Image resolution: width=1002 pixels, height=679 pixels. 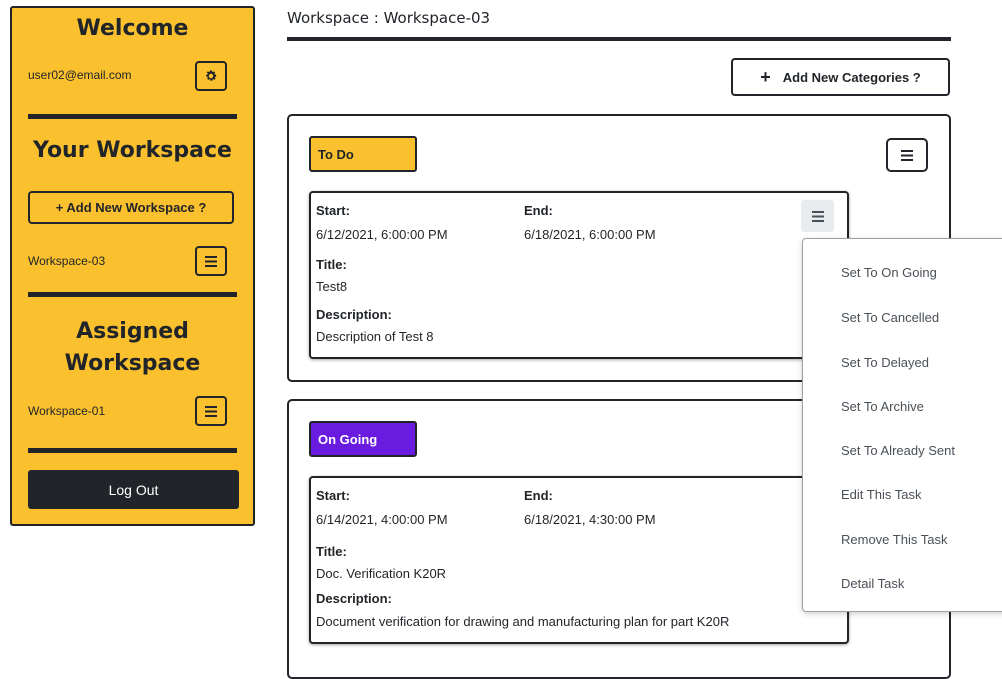 What do you see at coordinates (889, 272) in the screenshot?
I see `menu-item-set-on-going: Set To On Going` at bounding box center [889, 272].